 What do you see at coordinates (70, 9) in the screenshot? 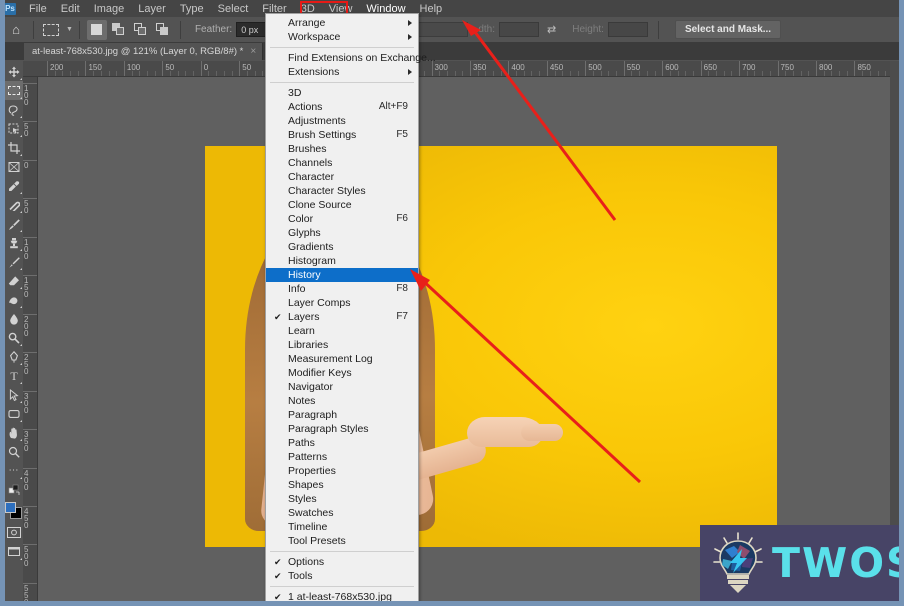
I see `menu-item-edit: Edit` at bounding box center [70, 9].